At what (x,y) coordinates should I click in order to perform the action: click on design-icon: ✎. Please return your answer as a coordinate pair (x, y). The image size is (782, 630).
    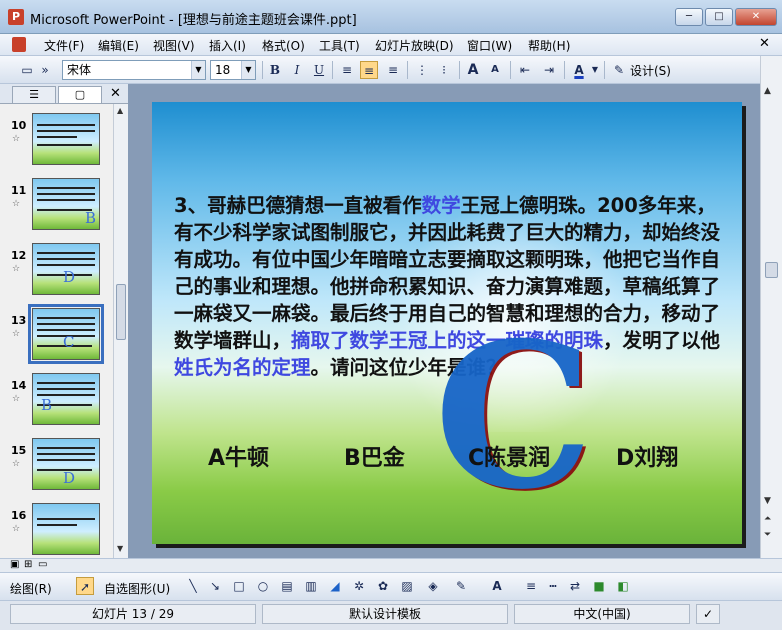
    Looking at the image, I should click on (619, 70).